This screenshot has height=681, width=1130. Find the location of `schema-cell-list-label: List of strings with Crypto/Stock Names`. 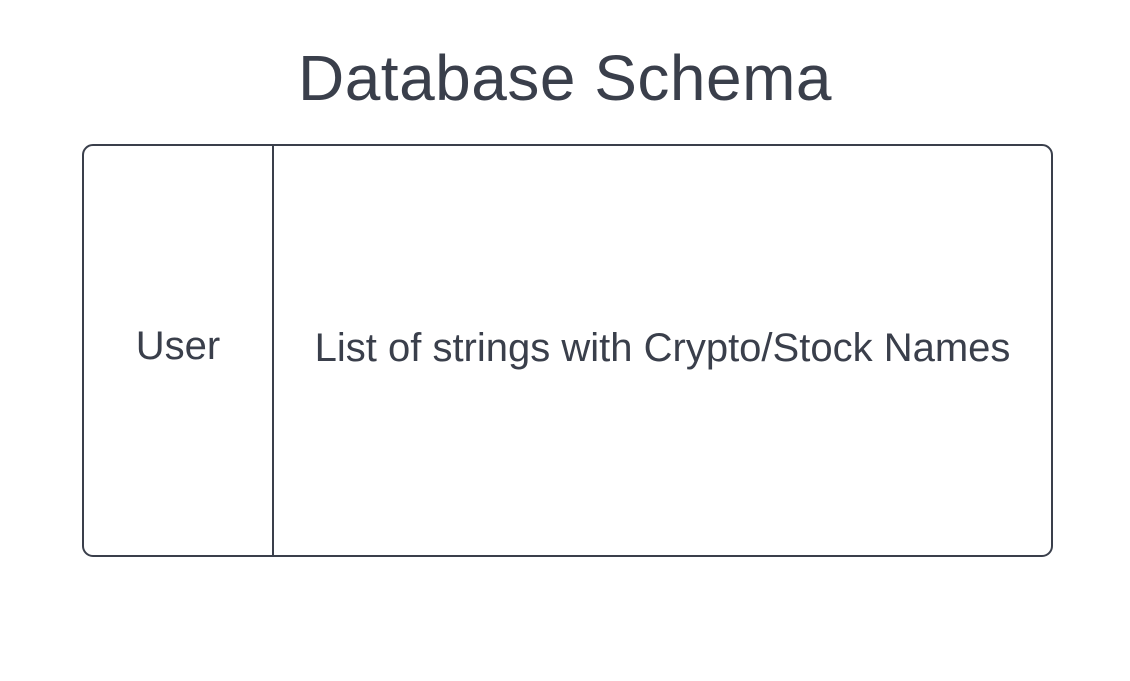

schema-cell-list-label: List of strings with Crypto/Stock Names is located at coordinates (662, 347).